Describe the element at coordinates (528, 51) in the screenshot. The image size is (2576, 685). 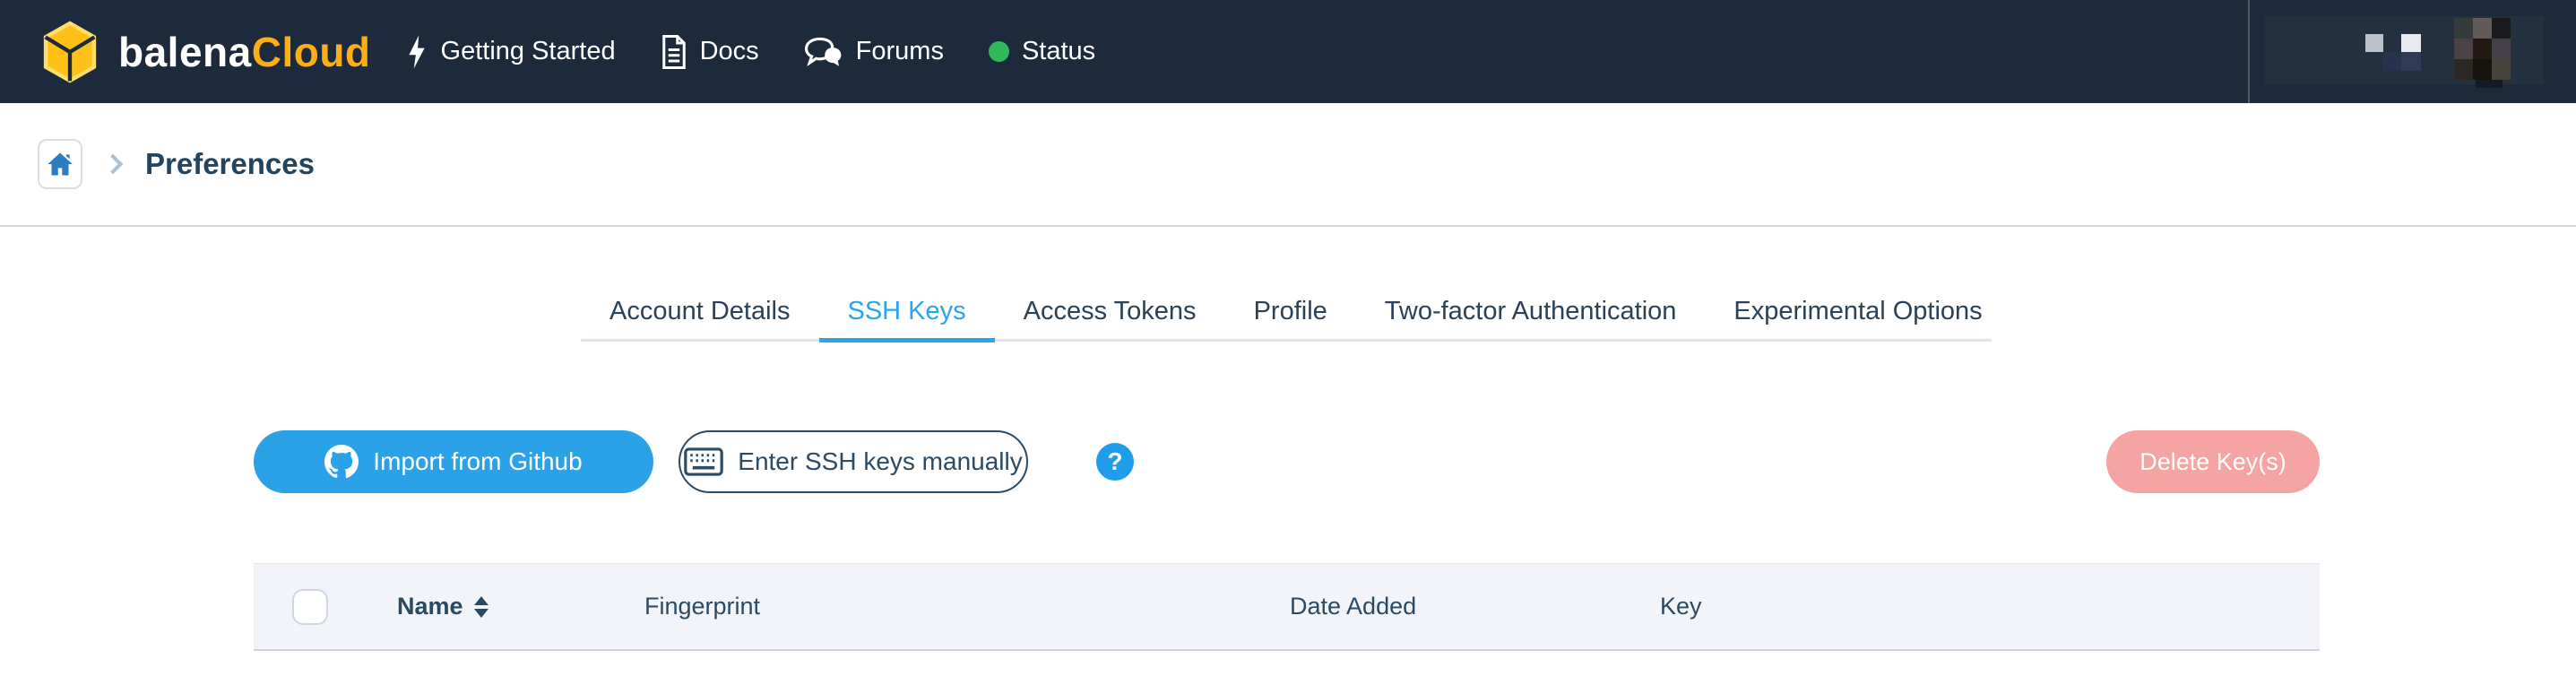
I see `nav-link-label: Getting Started` at that location.